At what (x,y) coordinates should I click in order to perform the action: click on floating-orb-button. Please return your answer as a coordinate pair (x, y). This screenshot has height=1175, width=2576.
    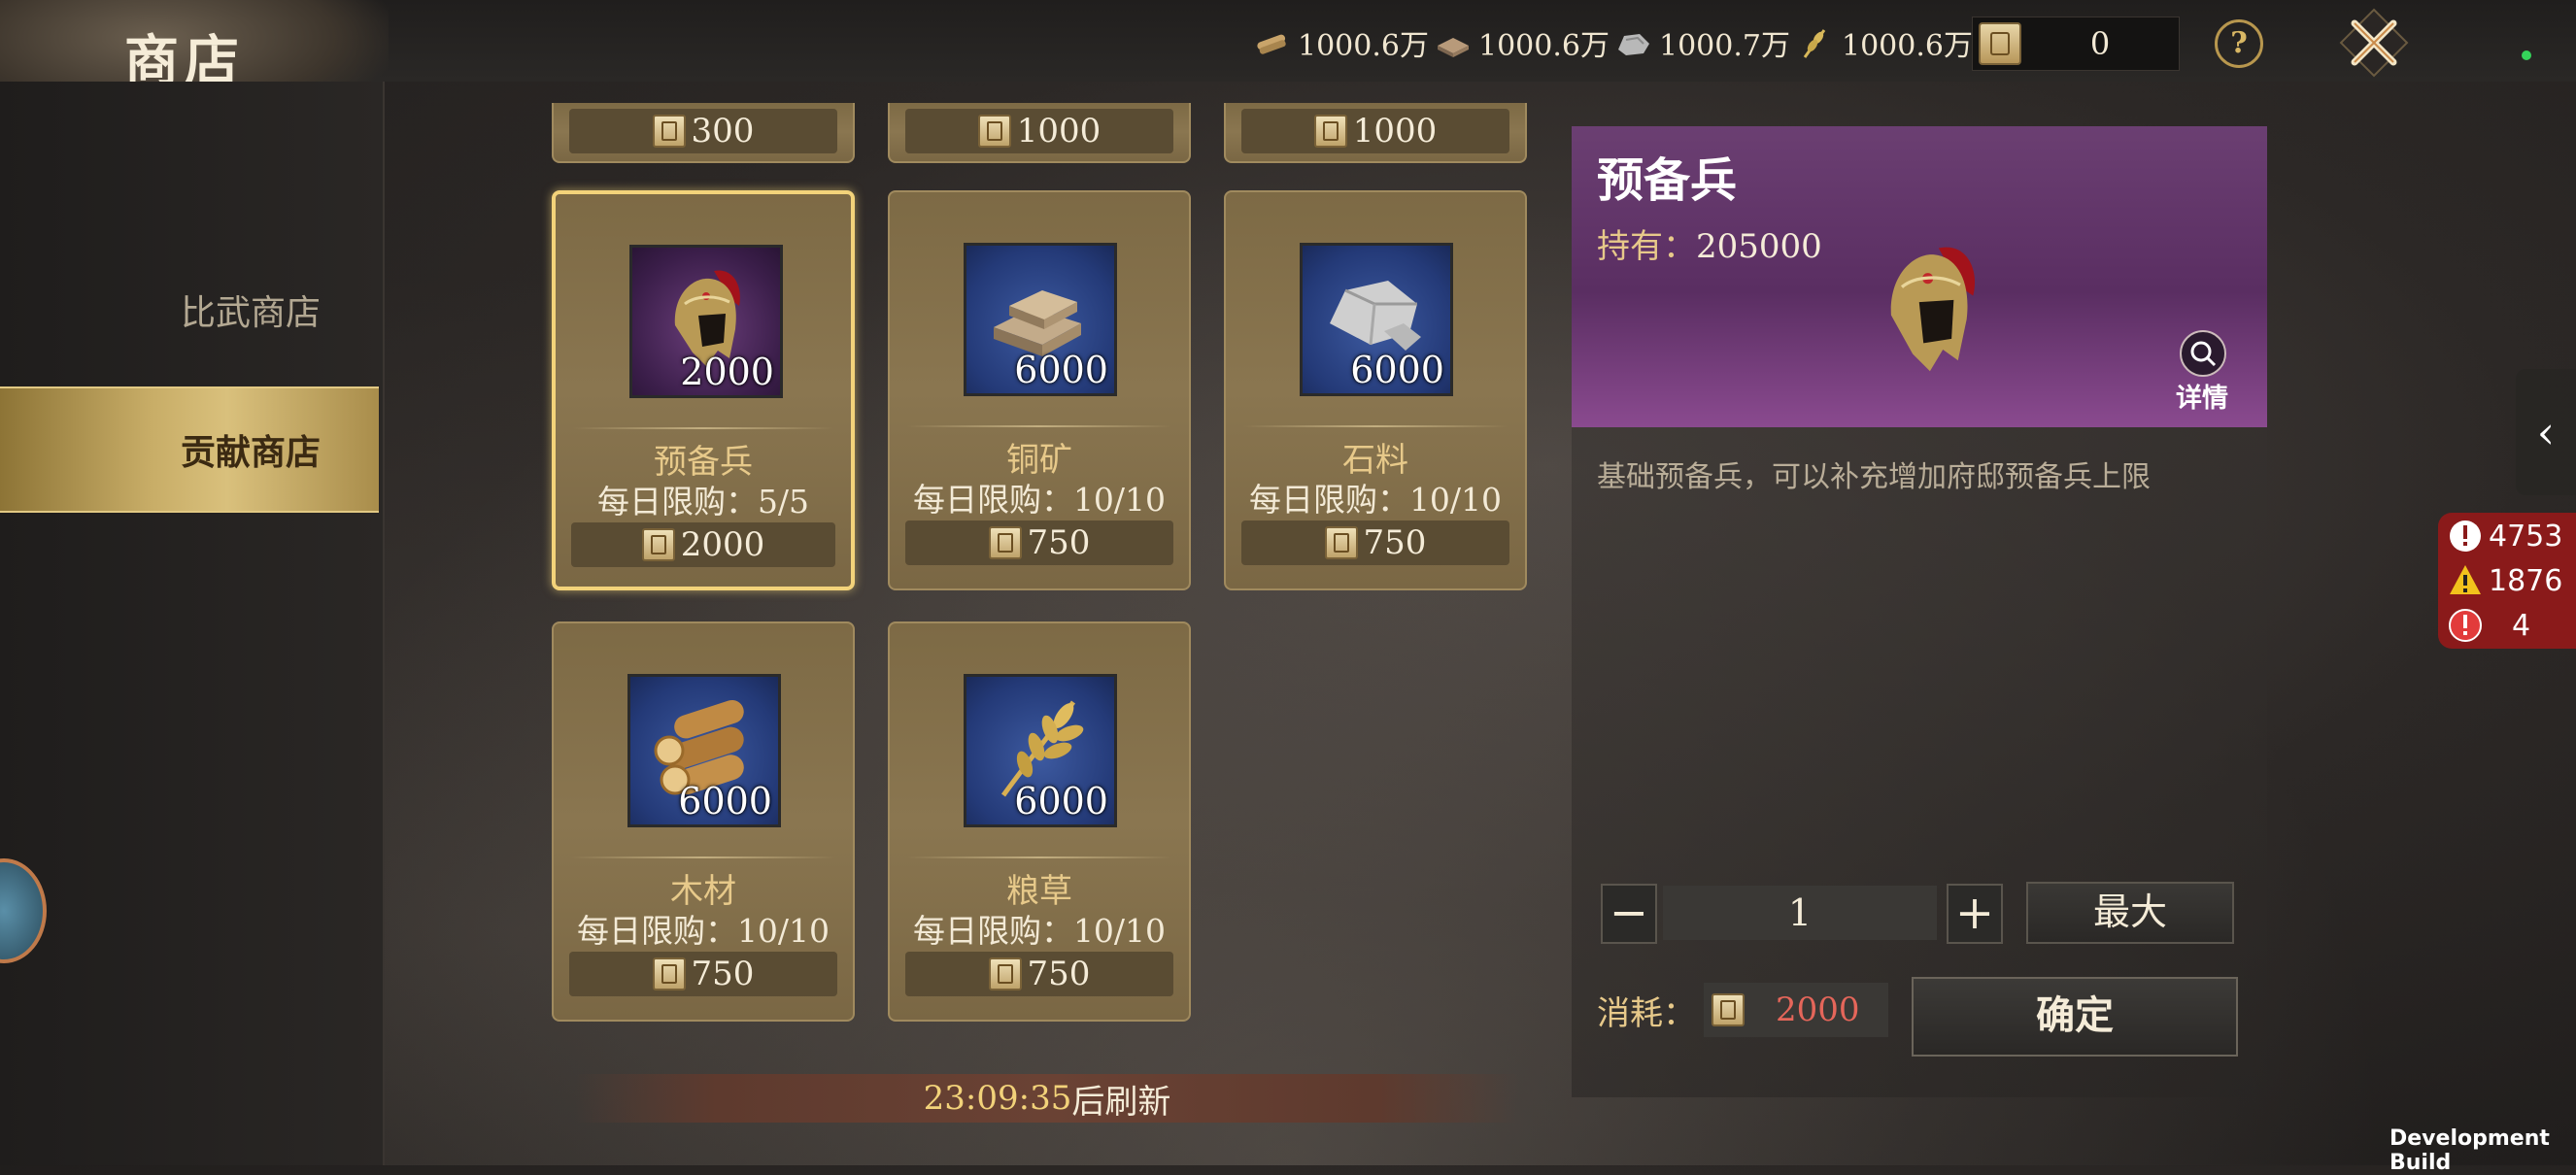
    Looking at the image, I should click on (23, 910).